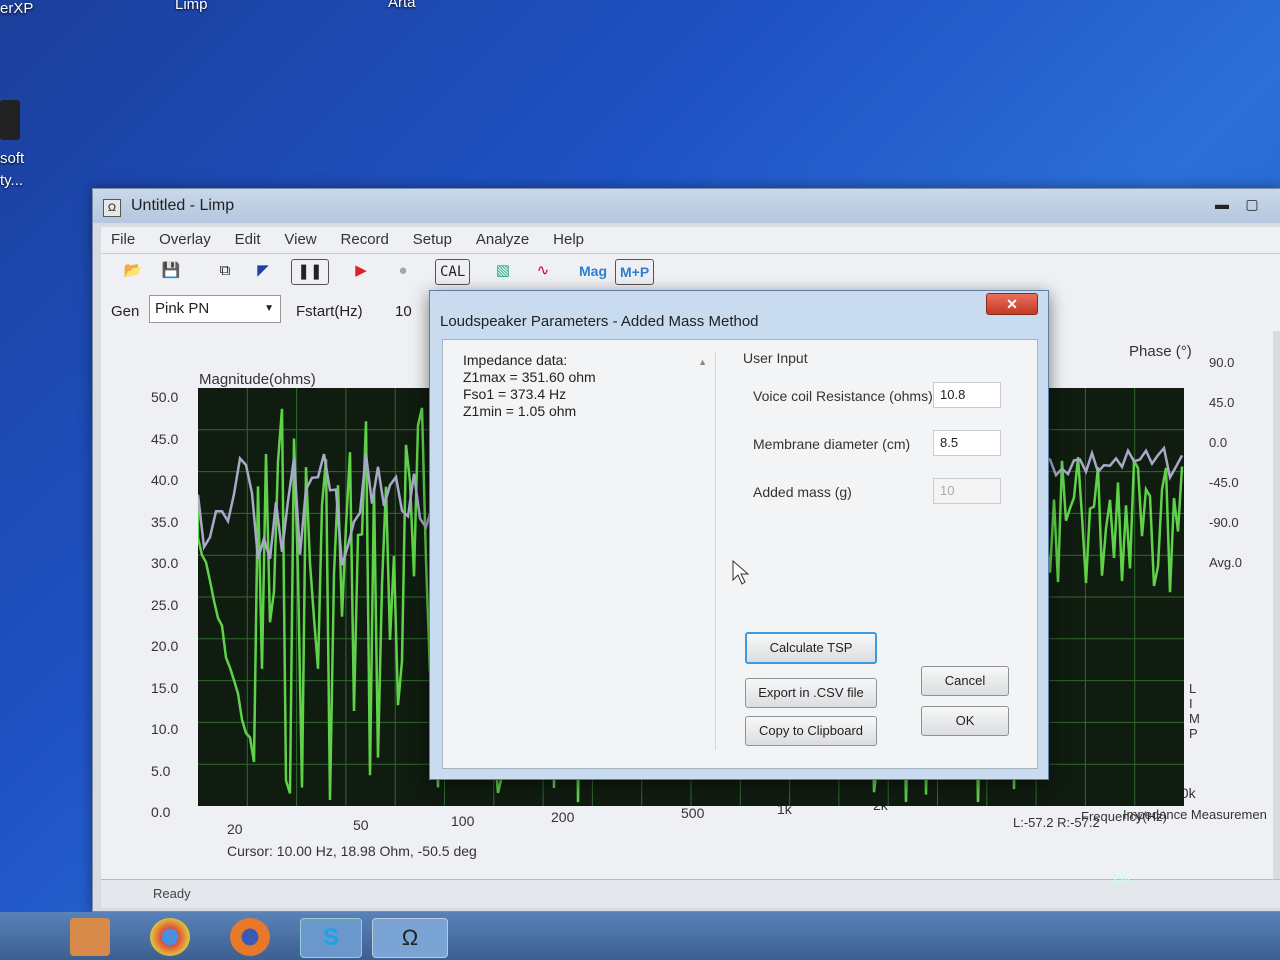 The height and width of the screenshot is (960, 1280). What do you see at coordinates (529, 377) in the screenshot?
I see `z1max-line: Z1max = 351.60 ohm` at bounding box center [529, 377].